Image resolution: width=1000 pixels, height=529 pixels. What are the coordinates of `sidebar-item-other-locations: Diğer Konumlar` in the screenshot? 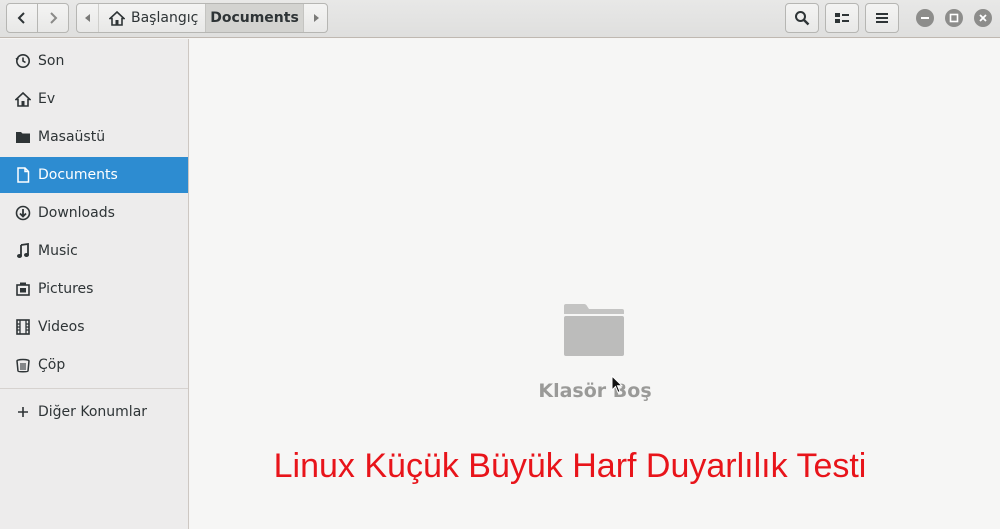 It's located at (94, 412).